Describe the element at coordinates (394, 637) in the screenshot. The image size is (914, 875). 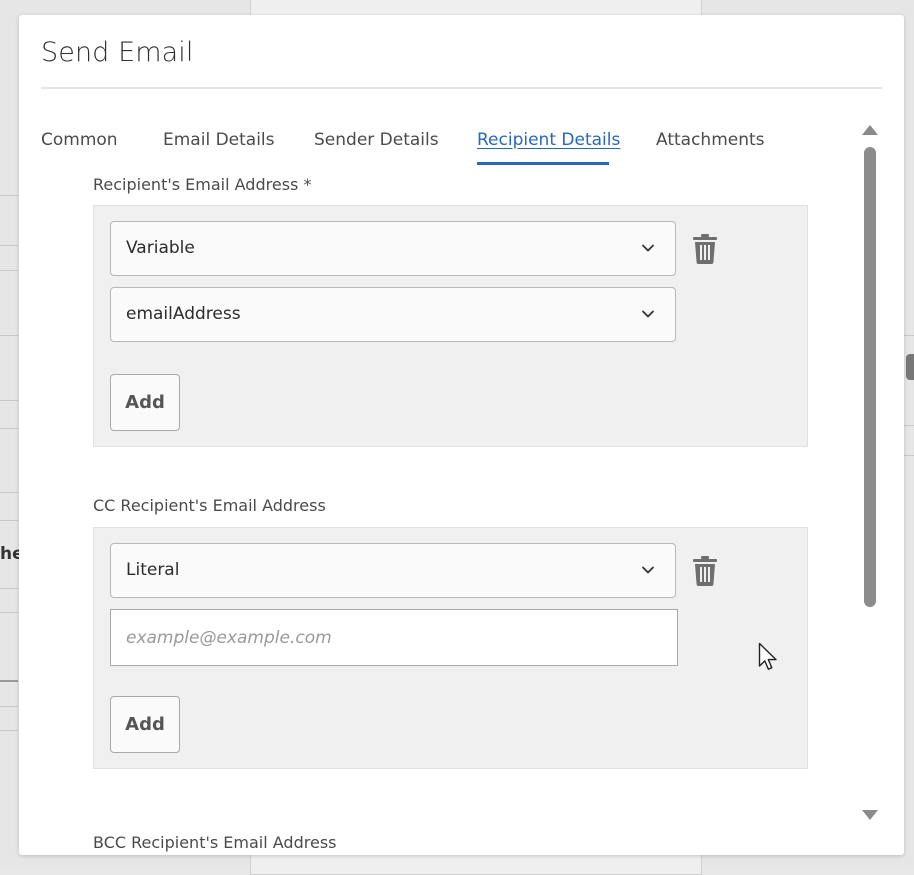
I see `cc-email-input` at that location.